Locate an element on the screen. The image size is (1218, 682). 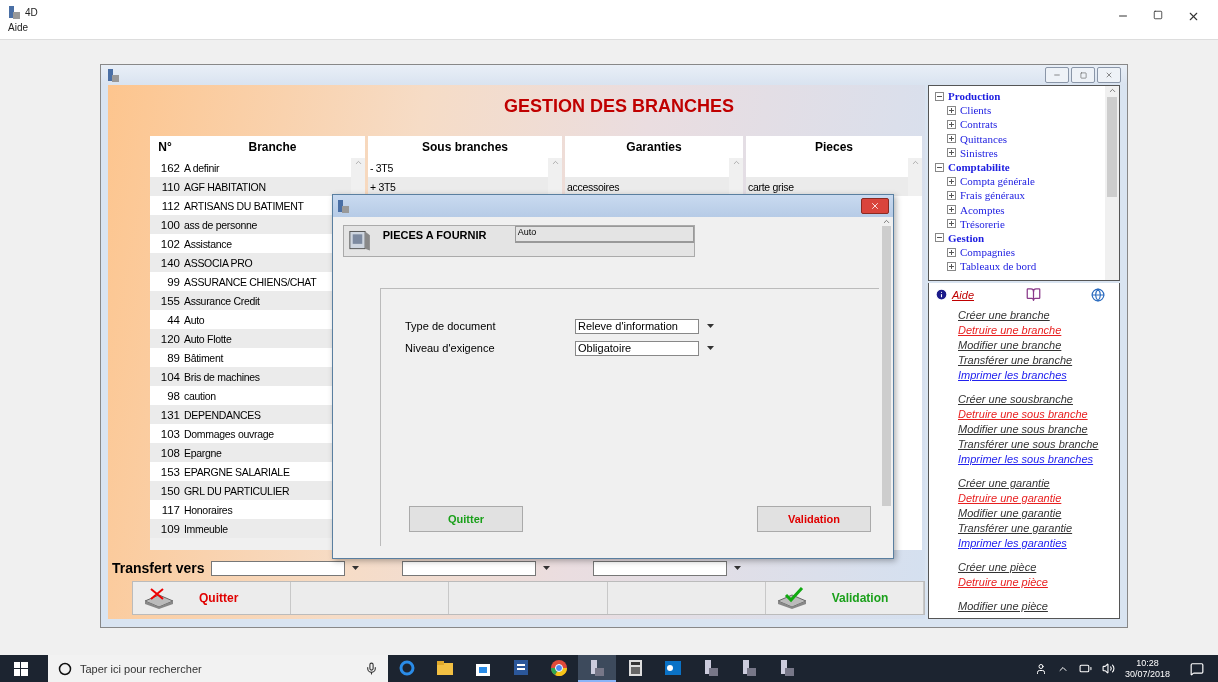
tree-item: Compagnies is located at coordinates (1020, 252).